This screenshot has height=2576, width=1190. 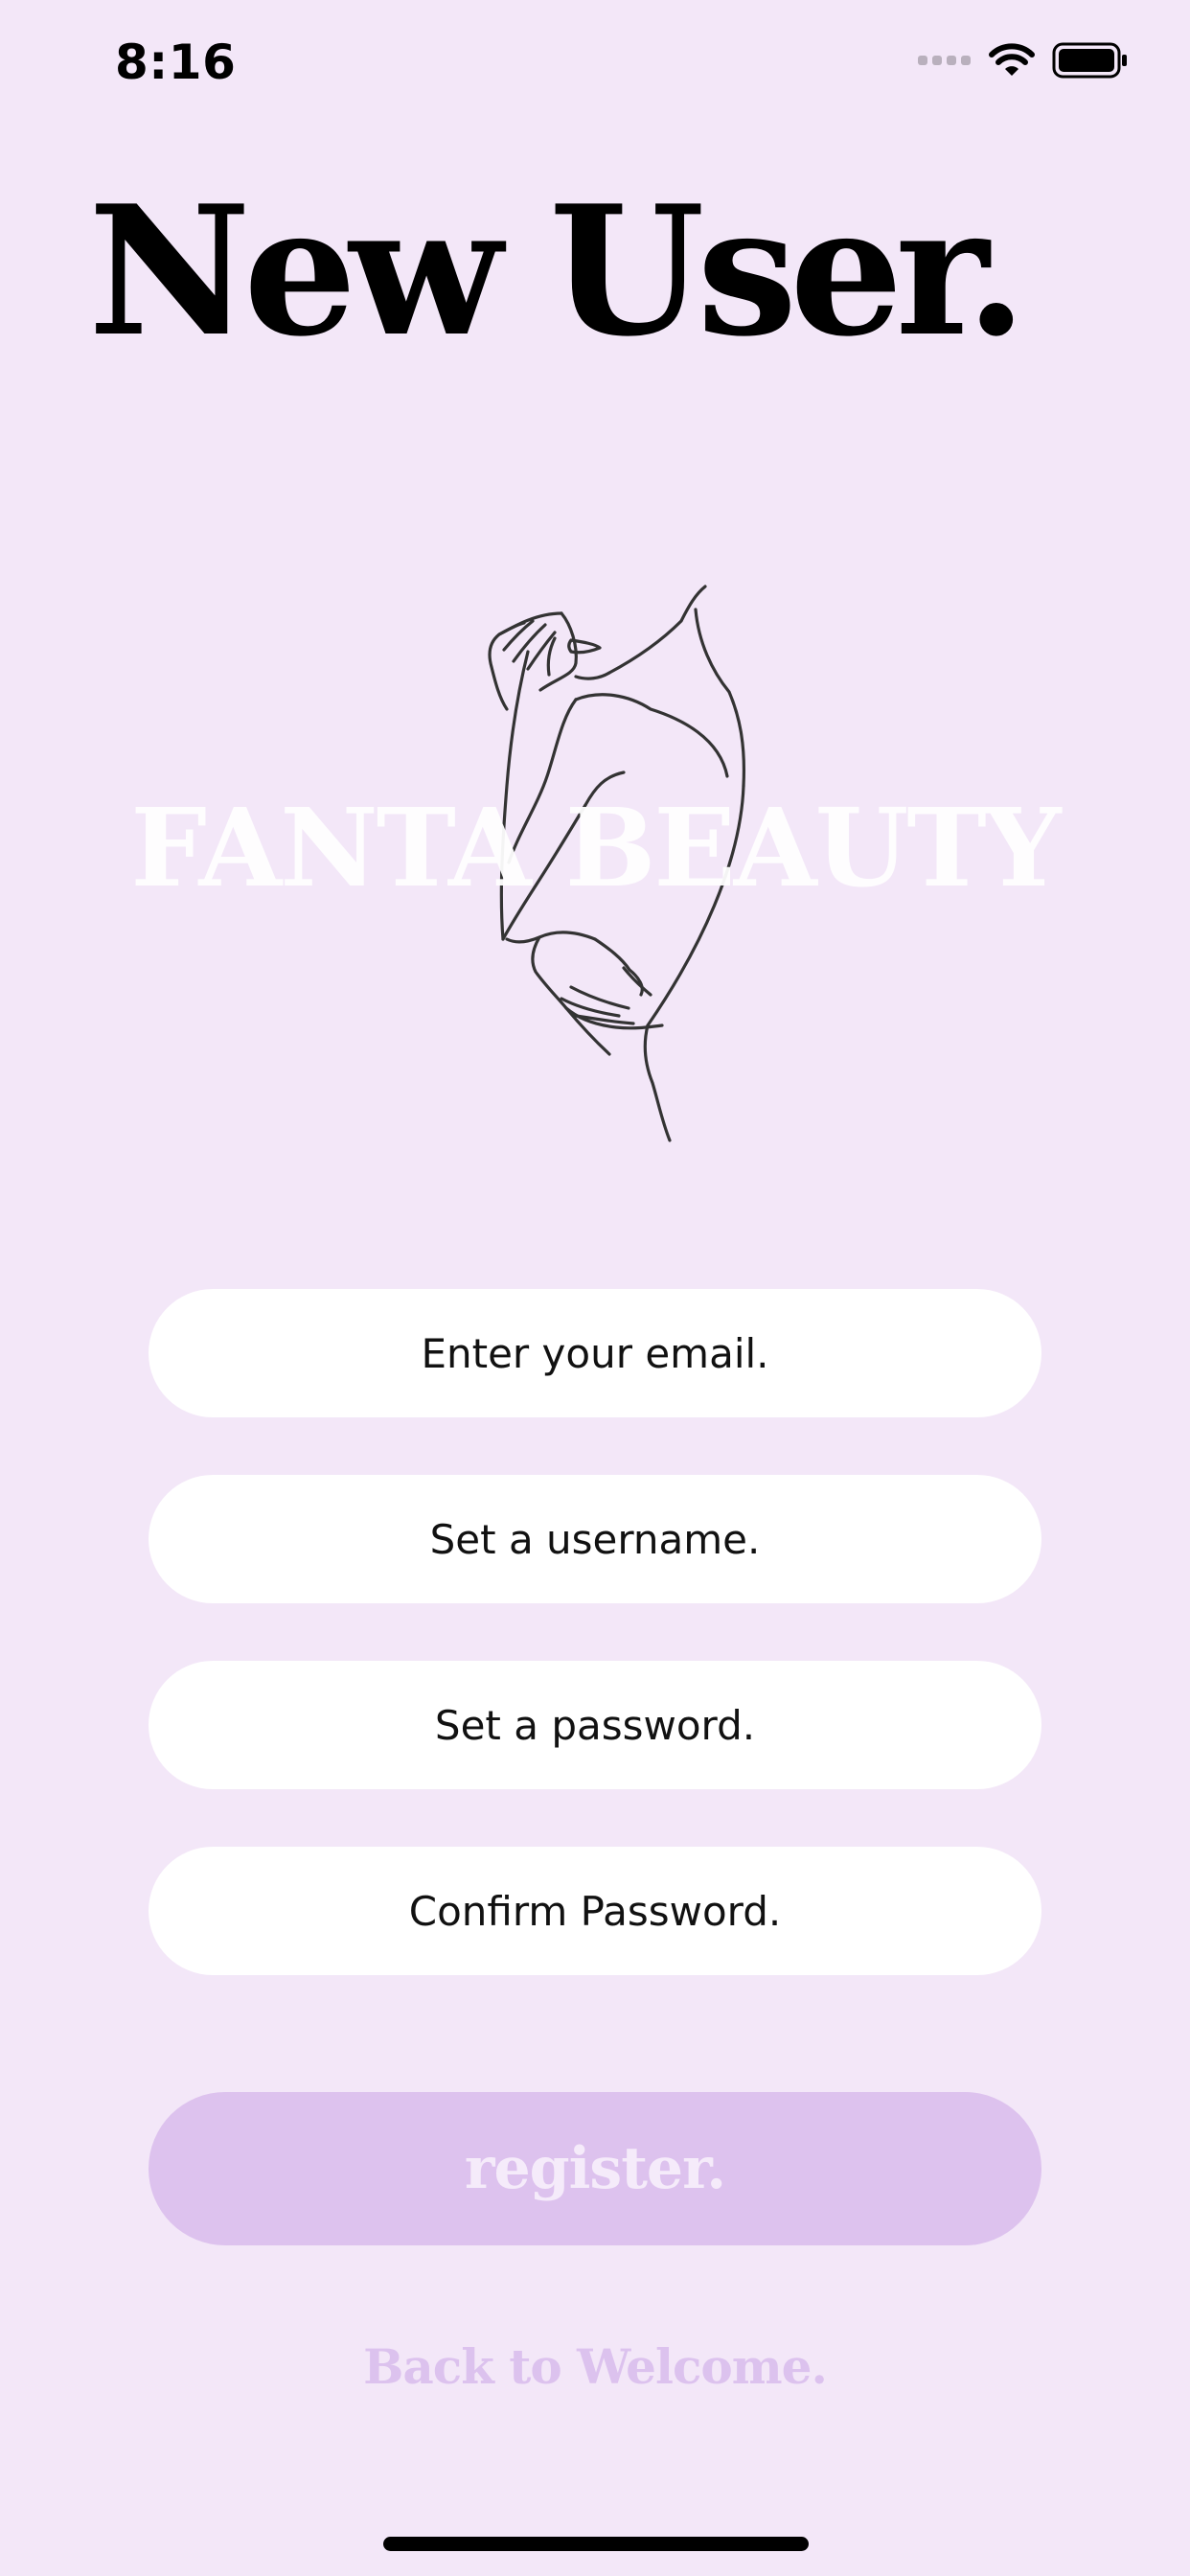 I want to click on wifi-icon, so click(x=1012, y=63).